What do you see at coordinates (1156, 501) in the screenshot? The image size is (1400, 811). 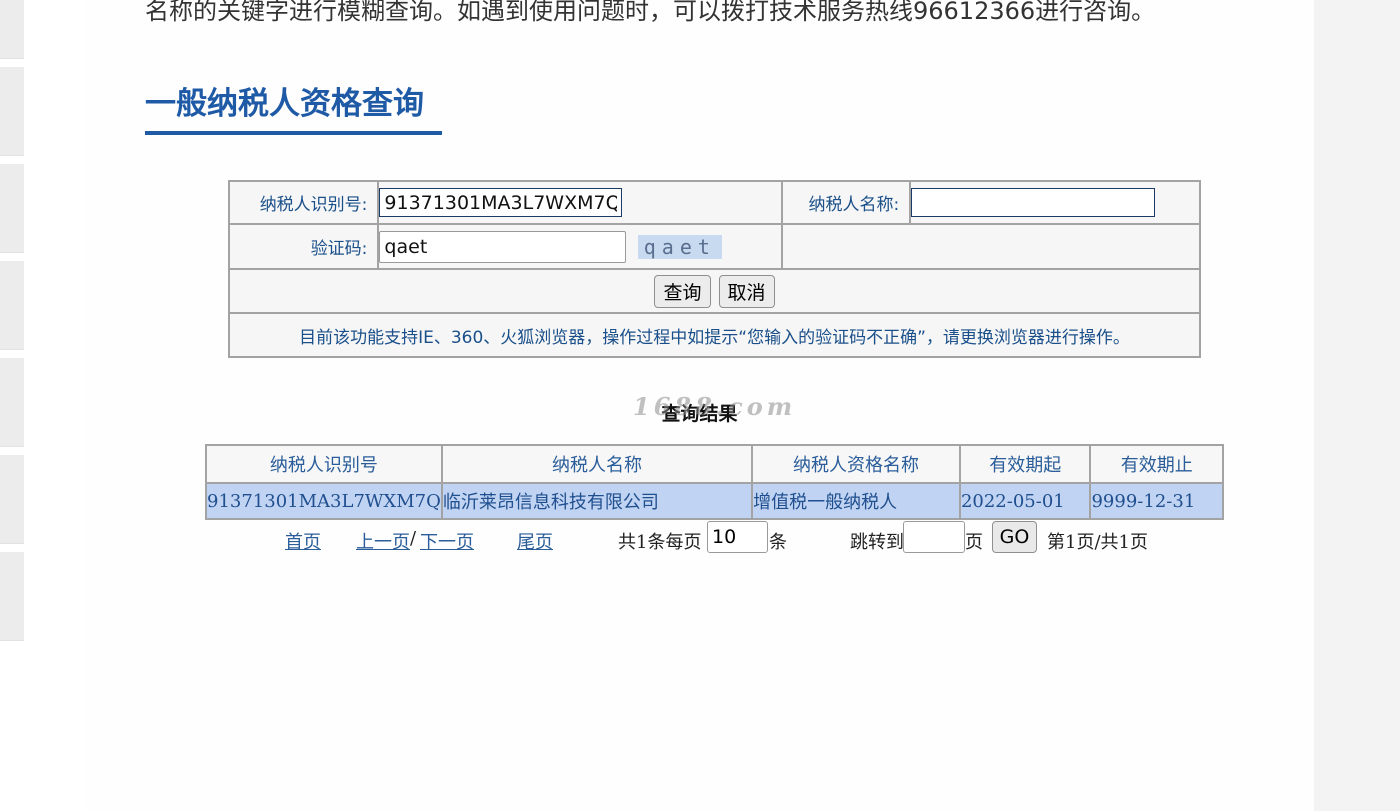 I see `valid-to-cell: 9999-12-31` at bounding box center [1156, 501].